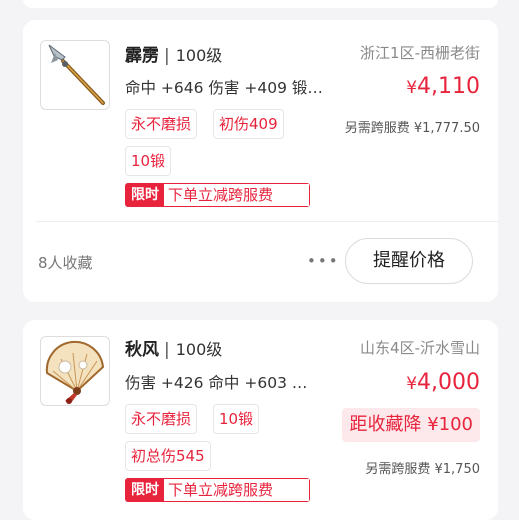  What do you see at coordinates (65, 263) in the screenshot?
I see `favorite-count: 8人收藏` at bounding box center [65, 263].